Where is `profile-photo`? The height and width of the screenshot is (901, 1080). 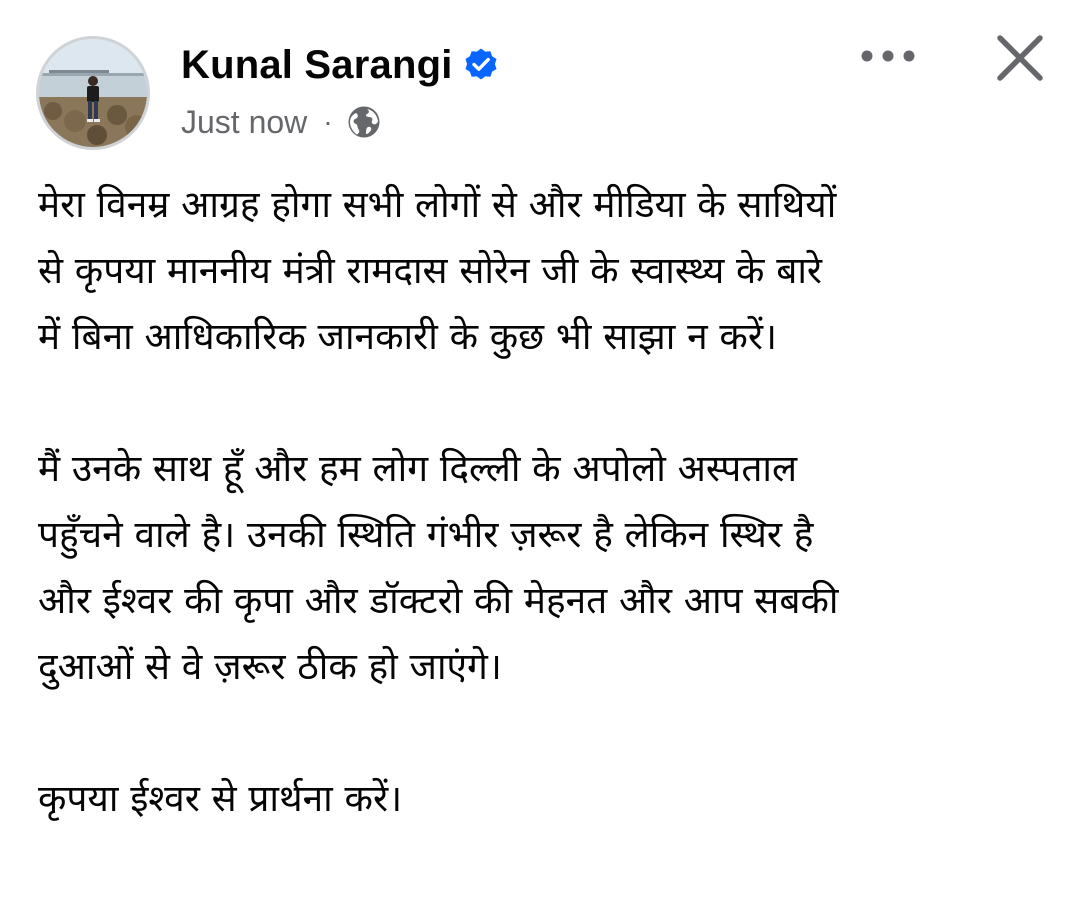
profile-photo is located at coordinates (93, 93).